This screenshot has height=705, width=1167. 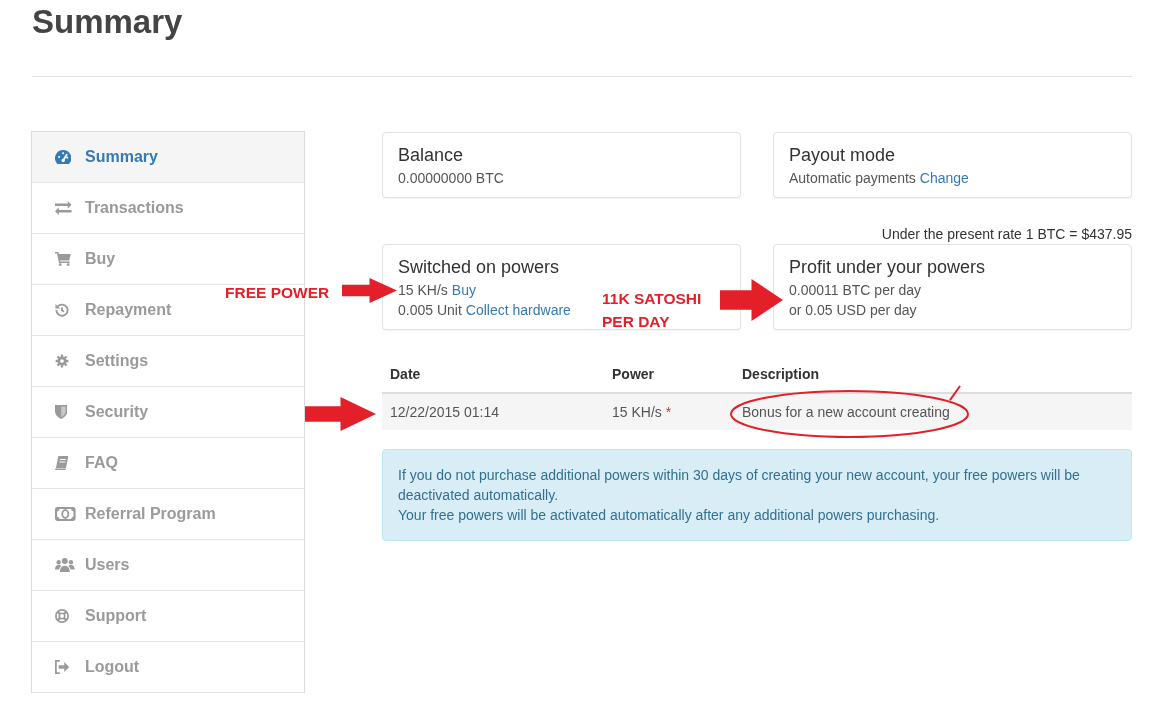 What do you see at coordinates (1006, 234) in the screenshot?
I see `rate-note: Under the present rate 1 BTC = $437.95` at bounding box center [1006, 234].